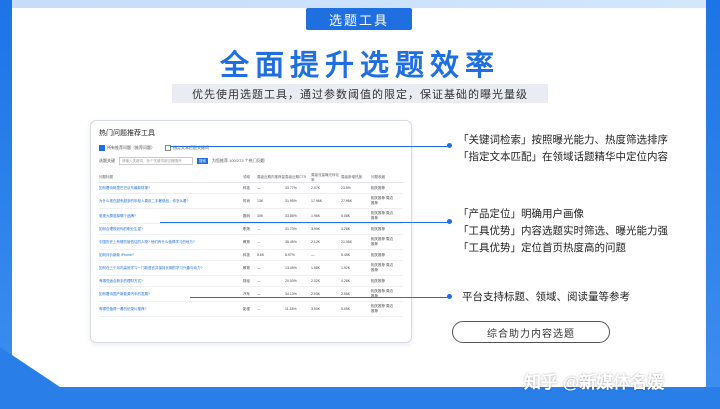  I want to click on table-cell: 23.5%, so click(346, 188).